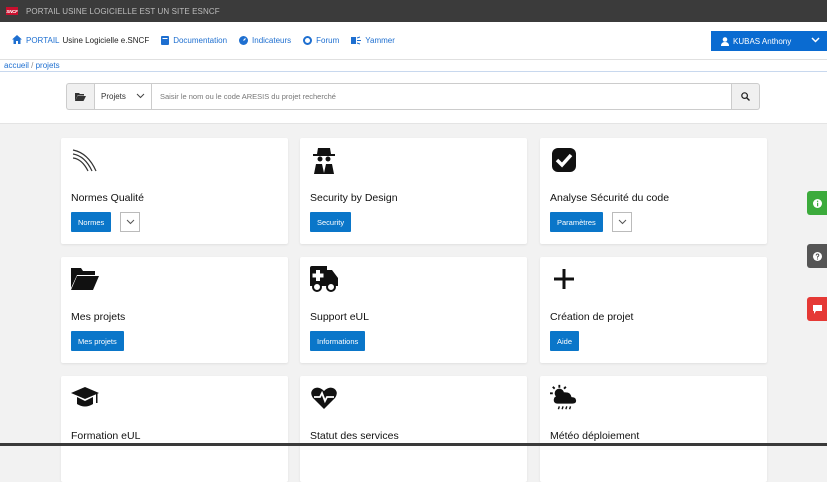 This screenshot has width=827, height=482. What do you see at coordinates (106, 40) in the screenshot?
I see `usine-label: Usine Logicielle e.SNCF` at bounding box center [106, 40].